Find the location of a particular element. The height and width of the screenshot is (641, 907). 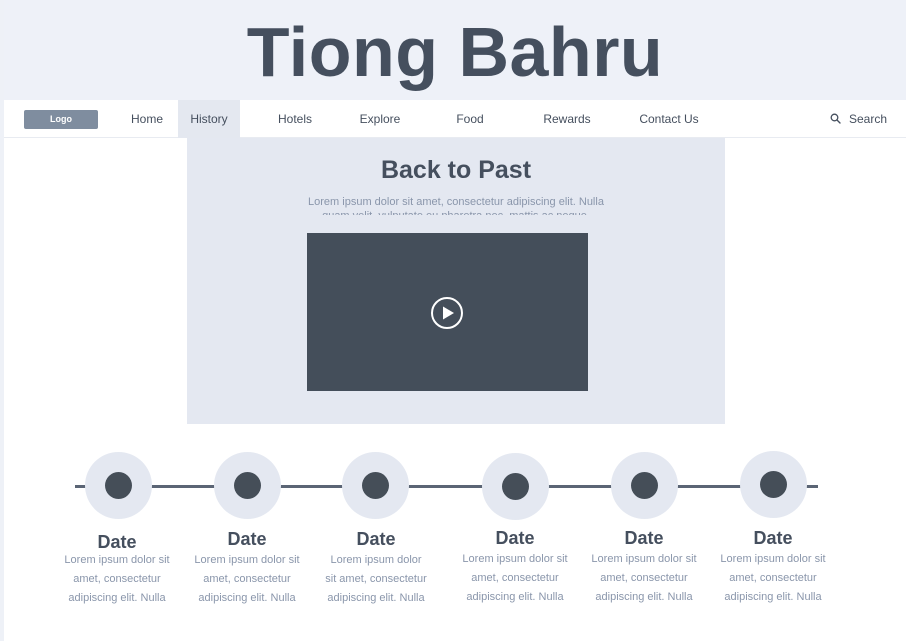

search-label: Search is located at coordinates (868, 119).